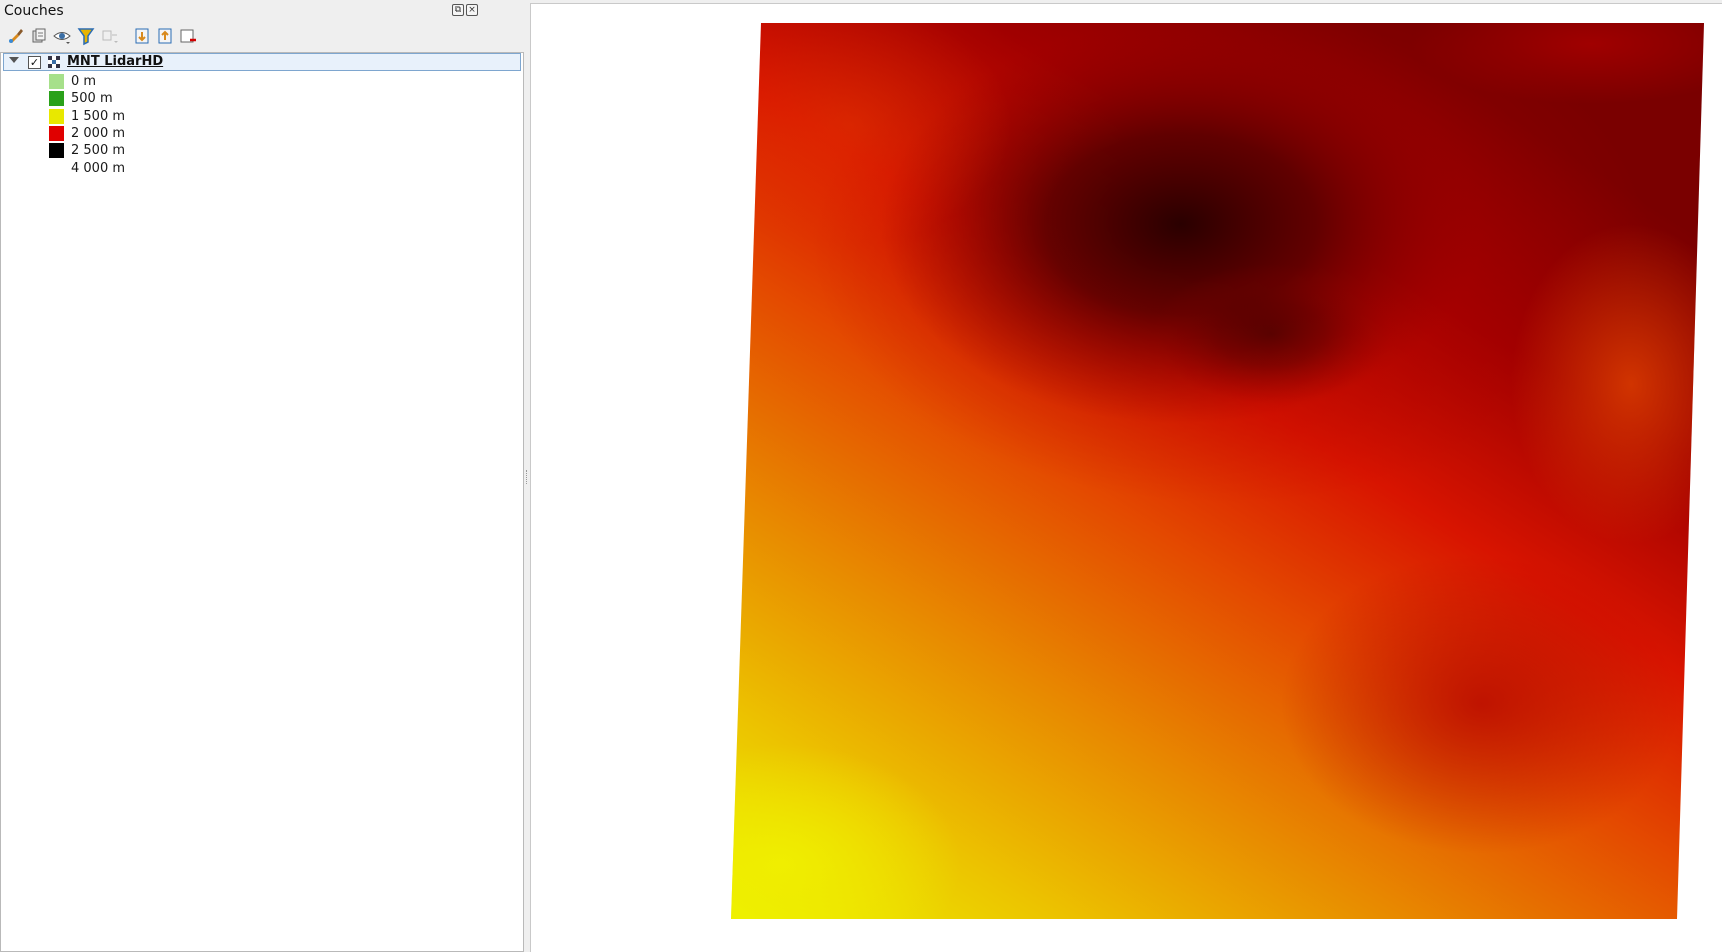  What do you see at coordinates (92, 98) in the screenshot?
I see `legend-label: 500 m` at bounding box center [92, 98].